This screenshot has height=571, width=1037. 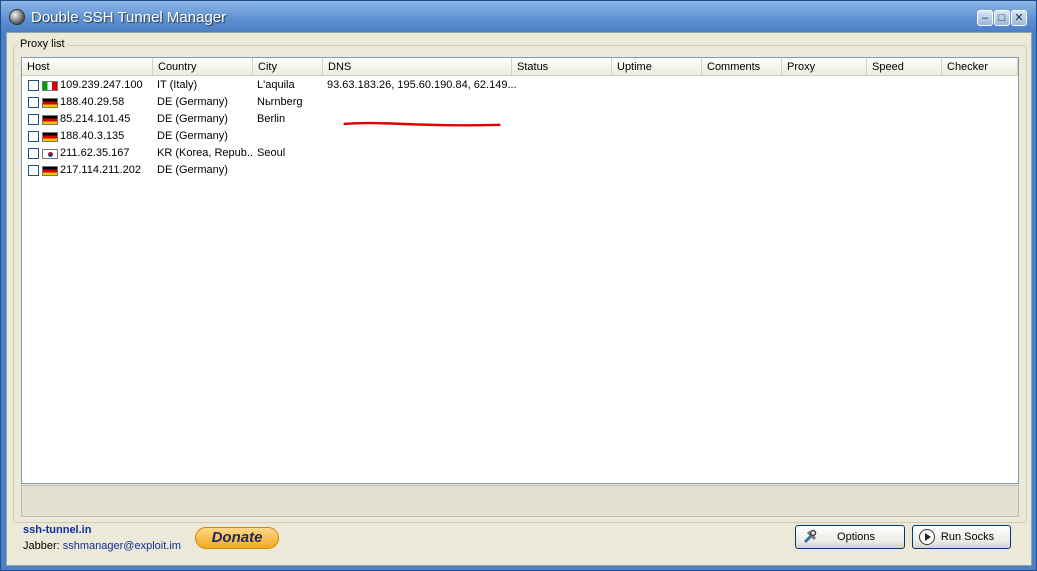 I want to click on annotation-underline, so click(x=422, y=124).